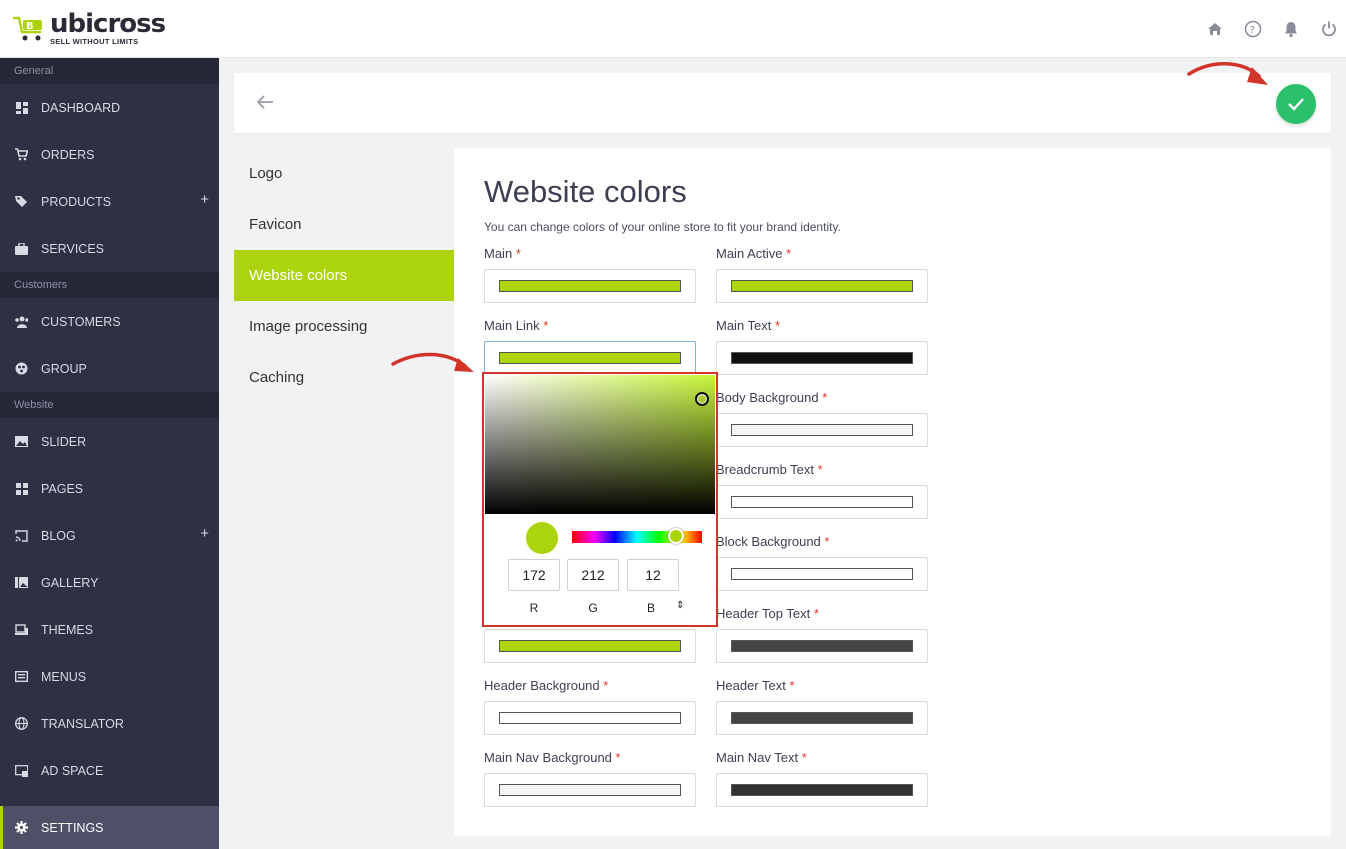 This screenshot has height=849, width=1346. I want to click on bell-icon, so click(1291, 29).